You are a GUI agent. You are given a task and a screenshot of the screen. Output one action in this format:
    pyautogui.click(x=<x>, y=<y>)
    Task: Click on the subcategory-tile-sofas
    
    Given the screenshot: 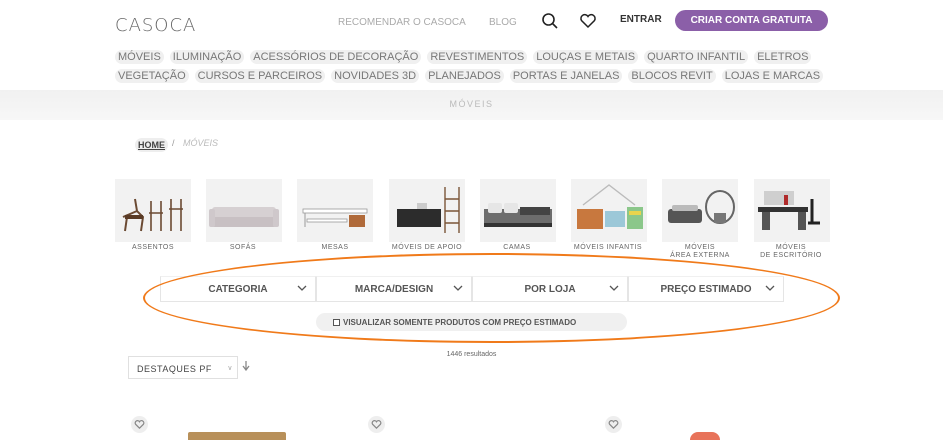 What is the action you would take?
    pyautogui.click(x=244, y=210)
    